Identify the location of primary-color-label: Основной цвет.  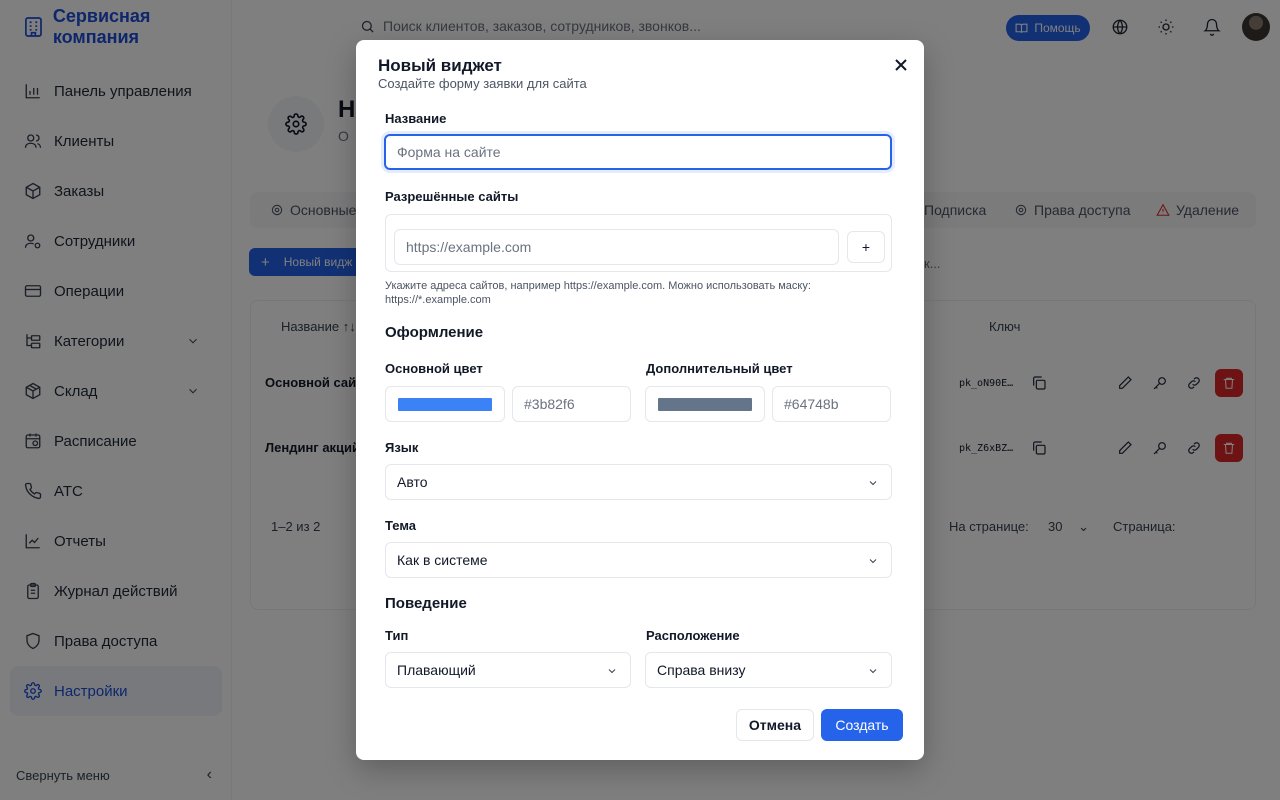
(434, 368).